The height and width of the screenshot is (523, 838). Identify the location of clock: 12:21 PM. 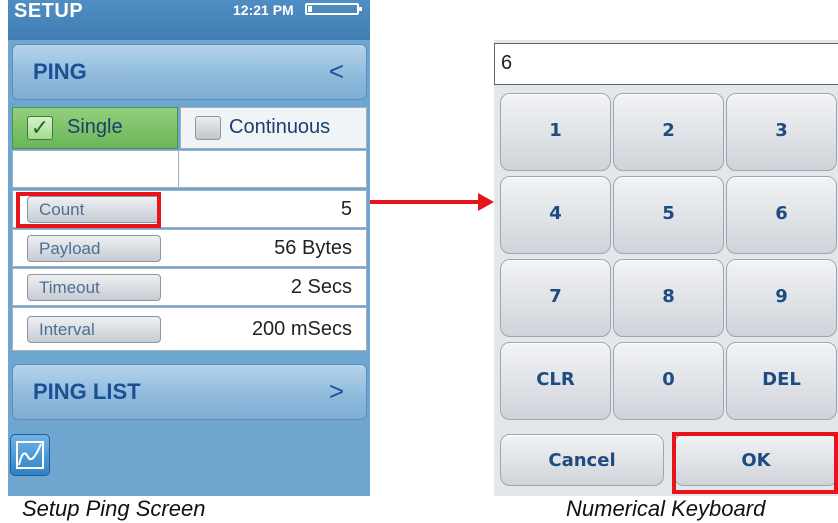
(263, 10).